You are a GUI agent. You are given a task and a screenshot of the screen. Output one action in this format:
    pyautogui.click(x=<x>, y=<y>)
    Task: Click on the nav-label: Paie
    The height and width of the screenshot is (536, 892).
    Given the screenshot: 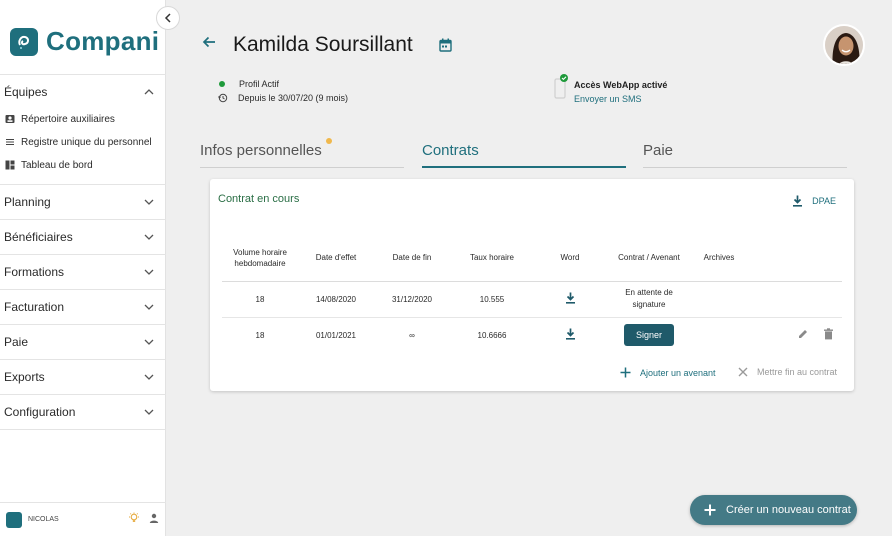 What is the action you would take?
    pyautogui.click(x=16, y=342)
    